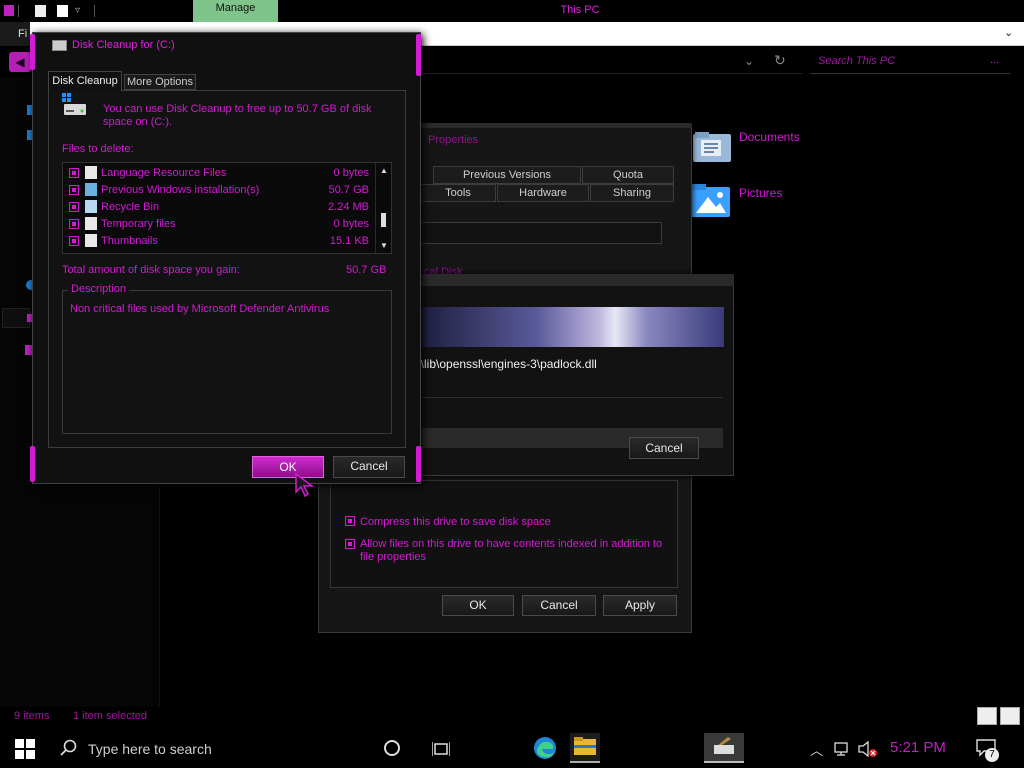  I want to click on files-list-scrollbar: ▲ ▼, so click(383, 208).